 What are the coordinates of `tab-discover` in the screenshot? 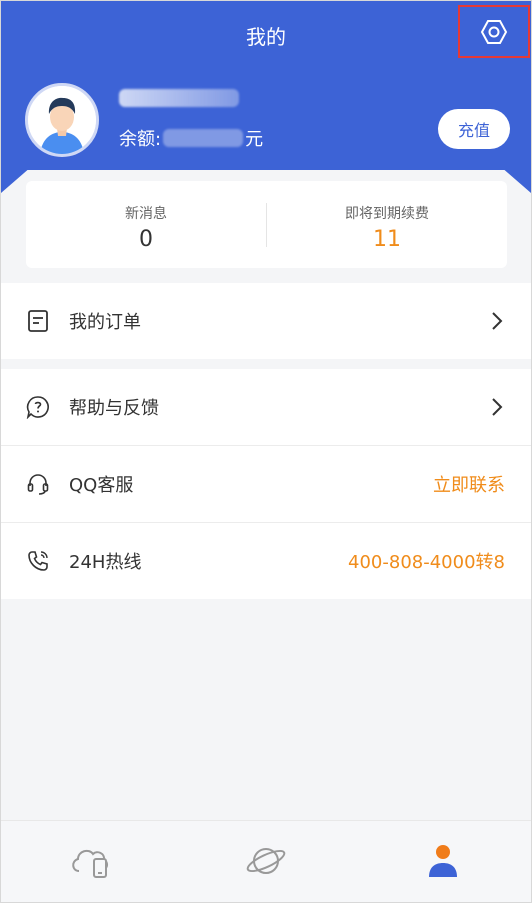 It's located at (266, 861).